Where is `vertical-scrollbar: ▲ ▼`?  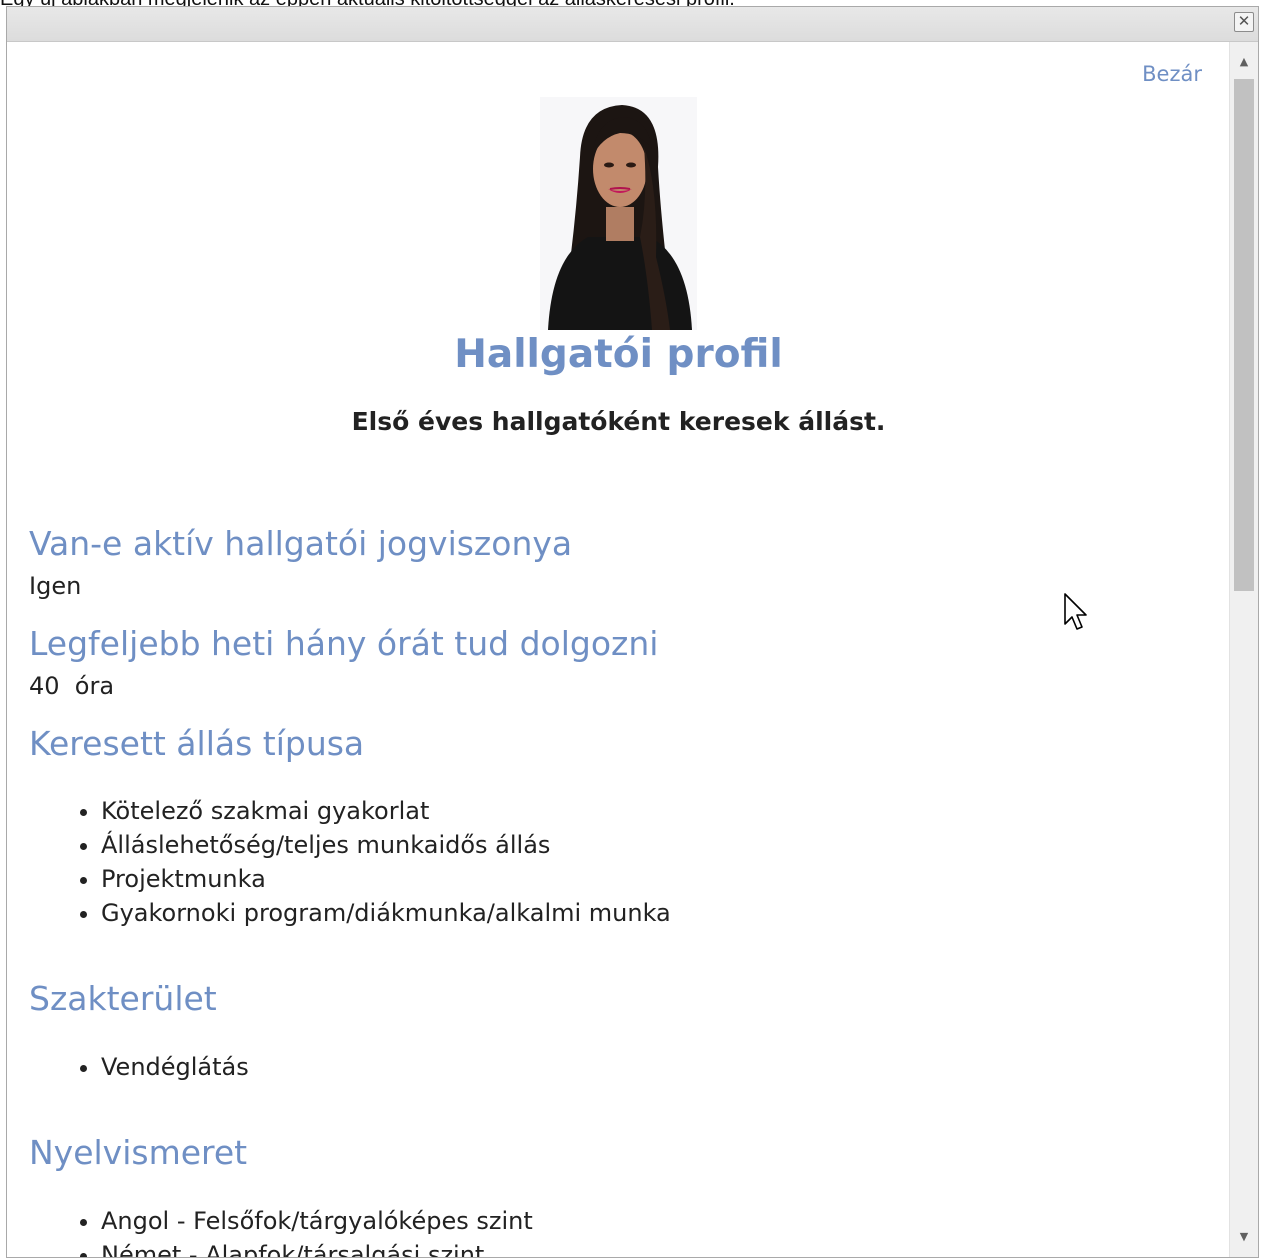
vertical-scrollbar: ▲ ▼ is located at coordinates (1243, 649).